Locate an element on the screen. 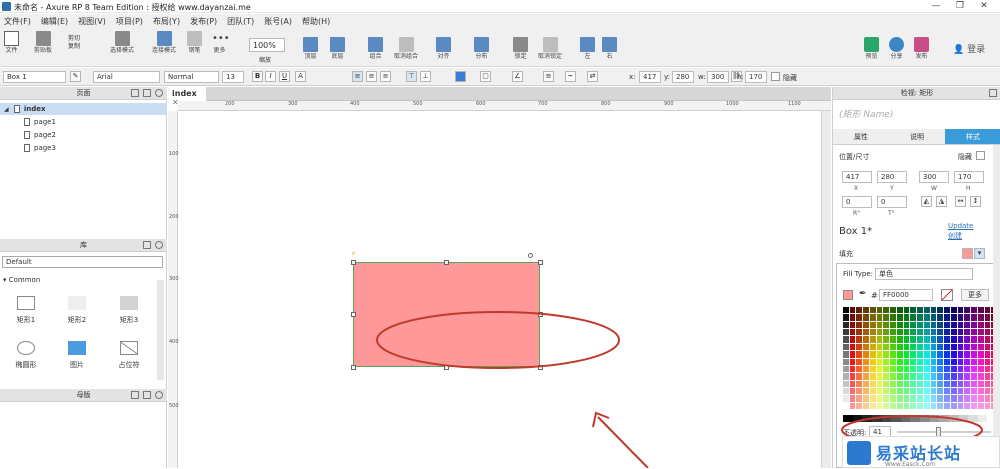 The image size is (1000, 469). inspector-h-field: 170 is located at coordinates (969, 177).